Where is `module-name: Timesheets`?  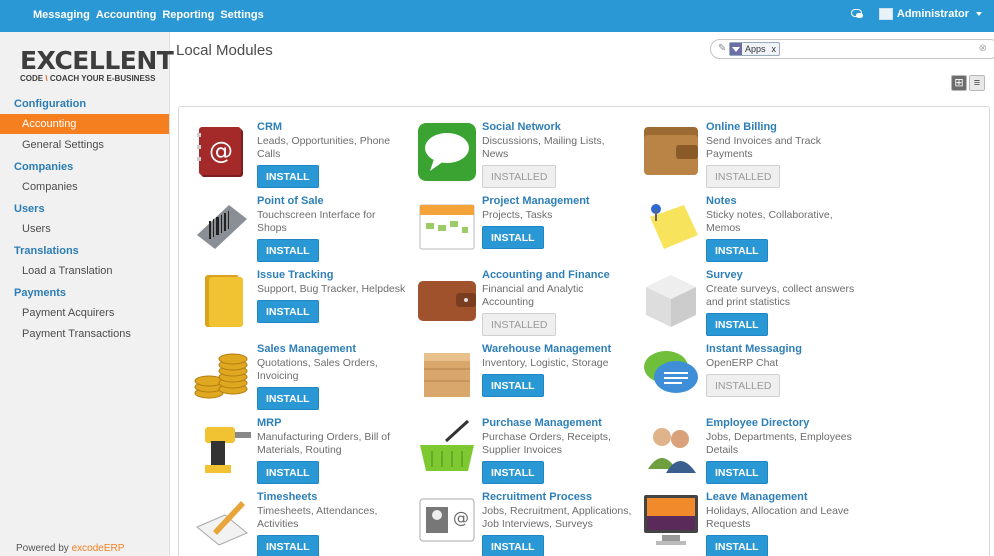 module-name: Timesheets is located at coordinates (287, 497).